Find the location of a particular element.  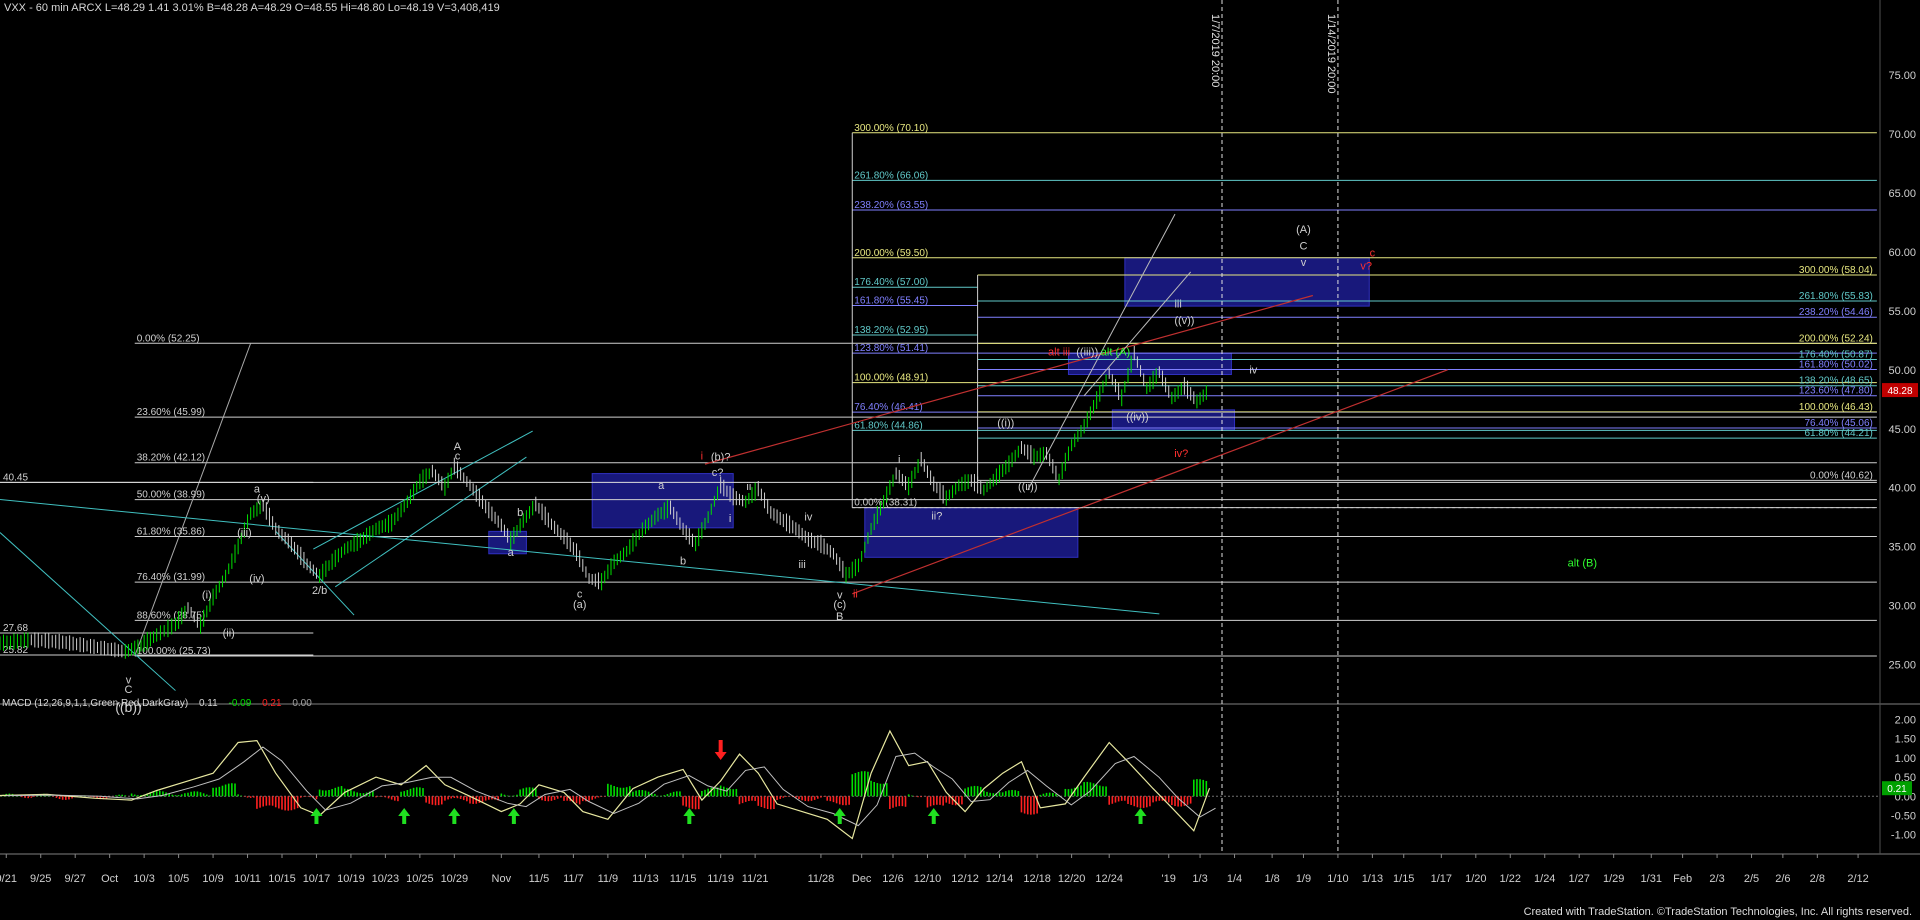

price-axis-tick: 45.00 is located at coordinates (1902, 430).